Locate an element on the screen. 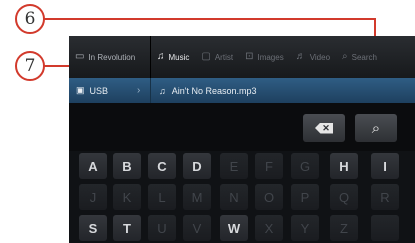 Image resolution: width=415 pixels, height=243 pixels. key-n: N is located at coordinates (234, 197).